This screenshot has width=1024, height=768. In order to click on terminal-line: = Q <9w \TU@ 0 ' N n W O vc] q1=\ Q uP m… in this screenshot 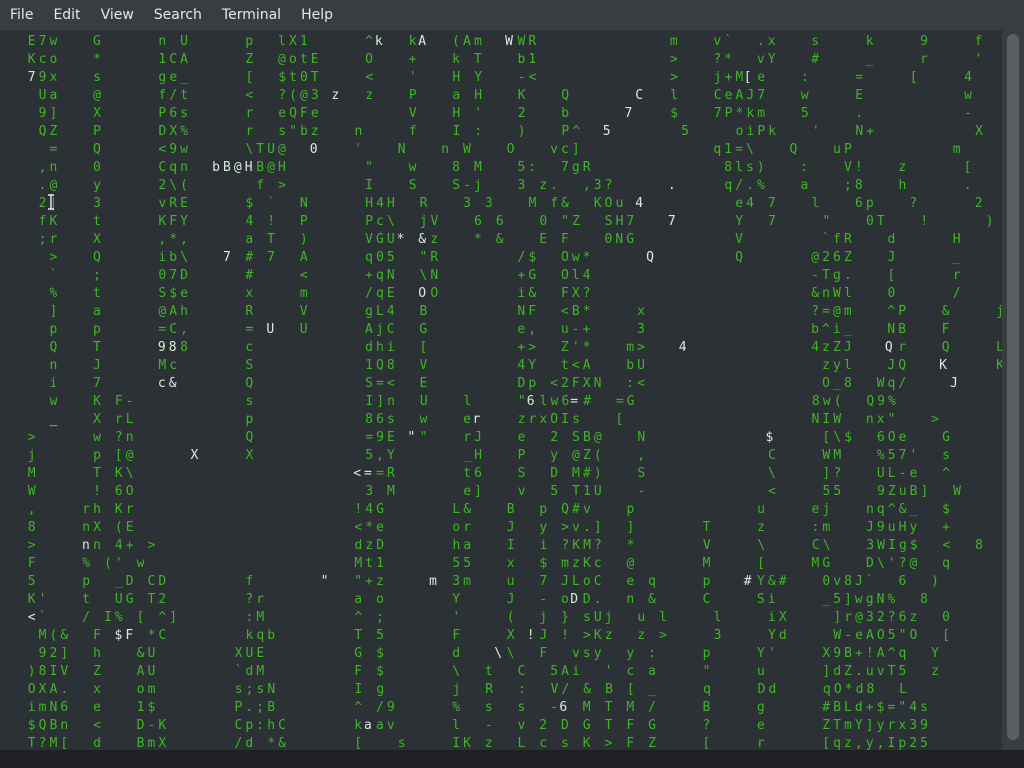, I will do `click(504, 149)`.